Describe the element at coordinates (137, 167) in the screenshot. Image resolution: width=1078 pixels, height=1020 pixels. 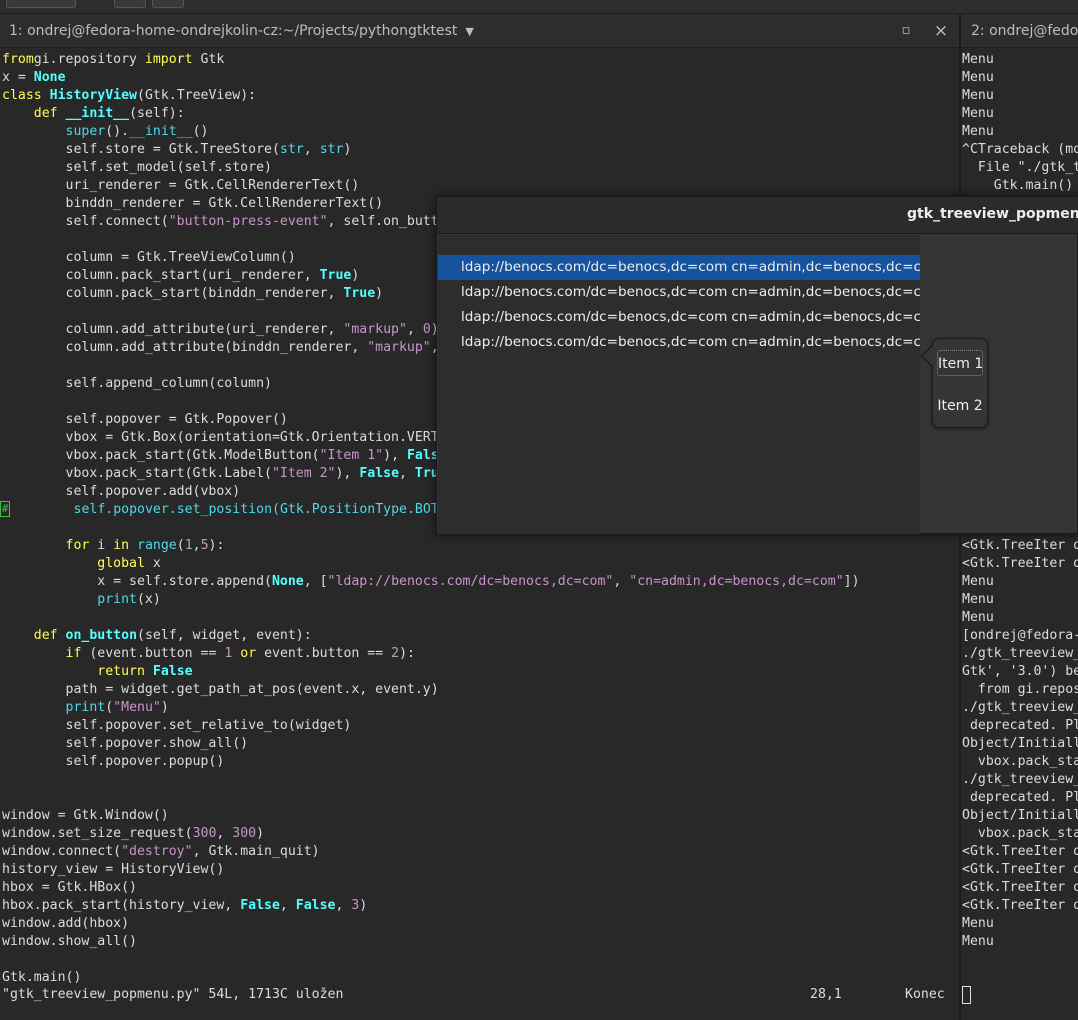
I see `code-line: self.set_model(self.store)` at that location.